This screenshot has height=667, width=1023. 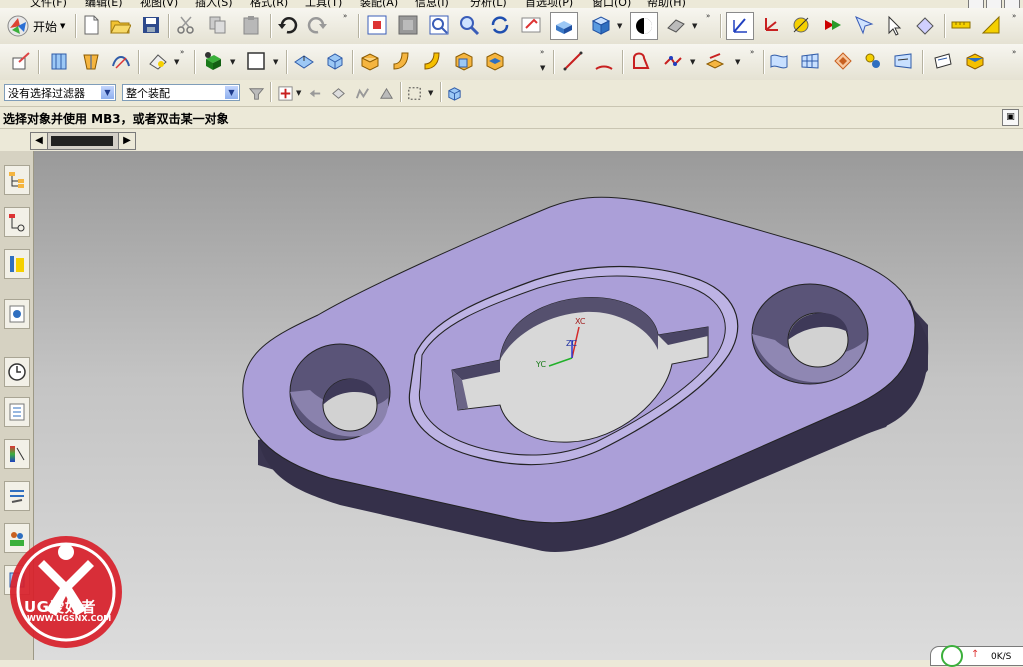 I want to click on through-curves-button, so click(x=779, y=61).